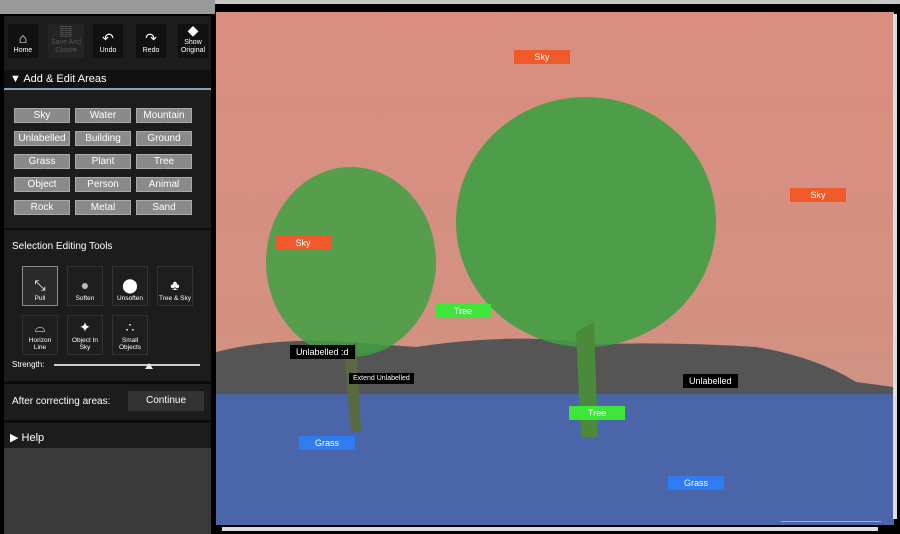 The image size is (900, 534). I want to click on undo-label: Undo, so click(108, 50).